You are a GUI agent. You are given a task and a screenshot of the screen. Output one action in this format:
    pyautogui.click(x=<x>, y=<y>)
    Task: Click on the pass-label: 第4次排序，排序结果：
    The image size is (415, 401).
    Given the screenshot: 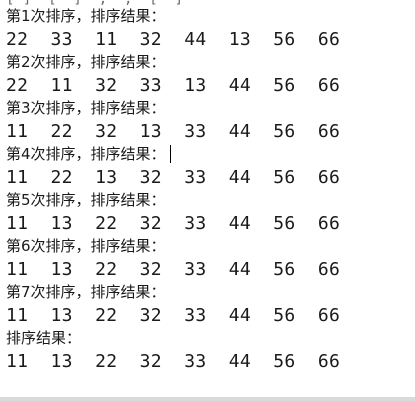 What is the action you would take?
    pyautogui.click(x=86, y=154)
    